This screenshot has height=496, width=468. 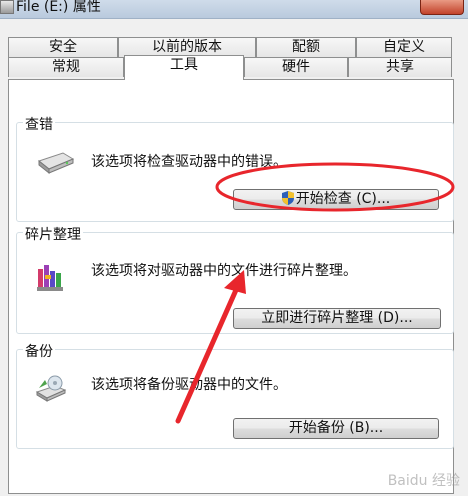 I want to click on backup-description: 该选项将备份驱动器中的文件。, so click(x=189, y=385).